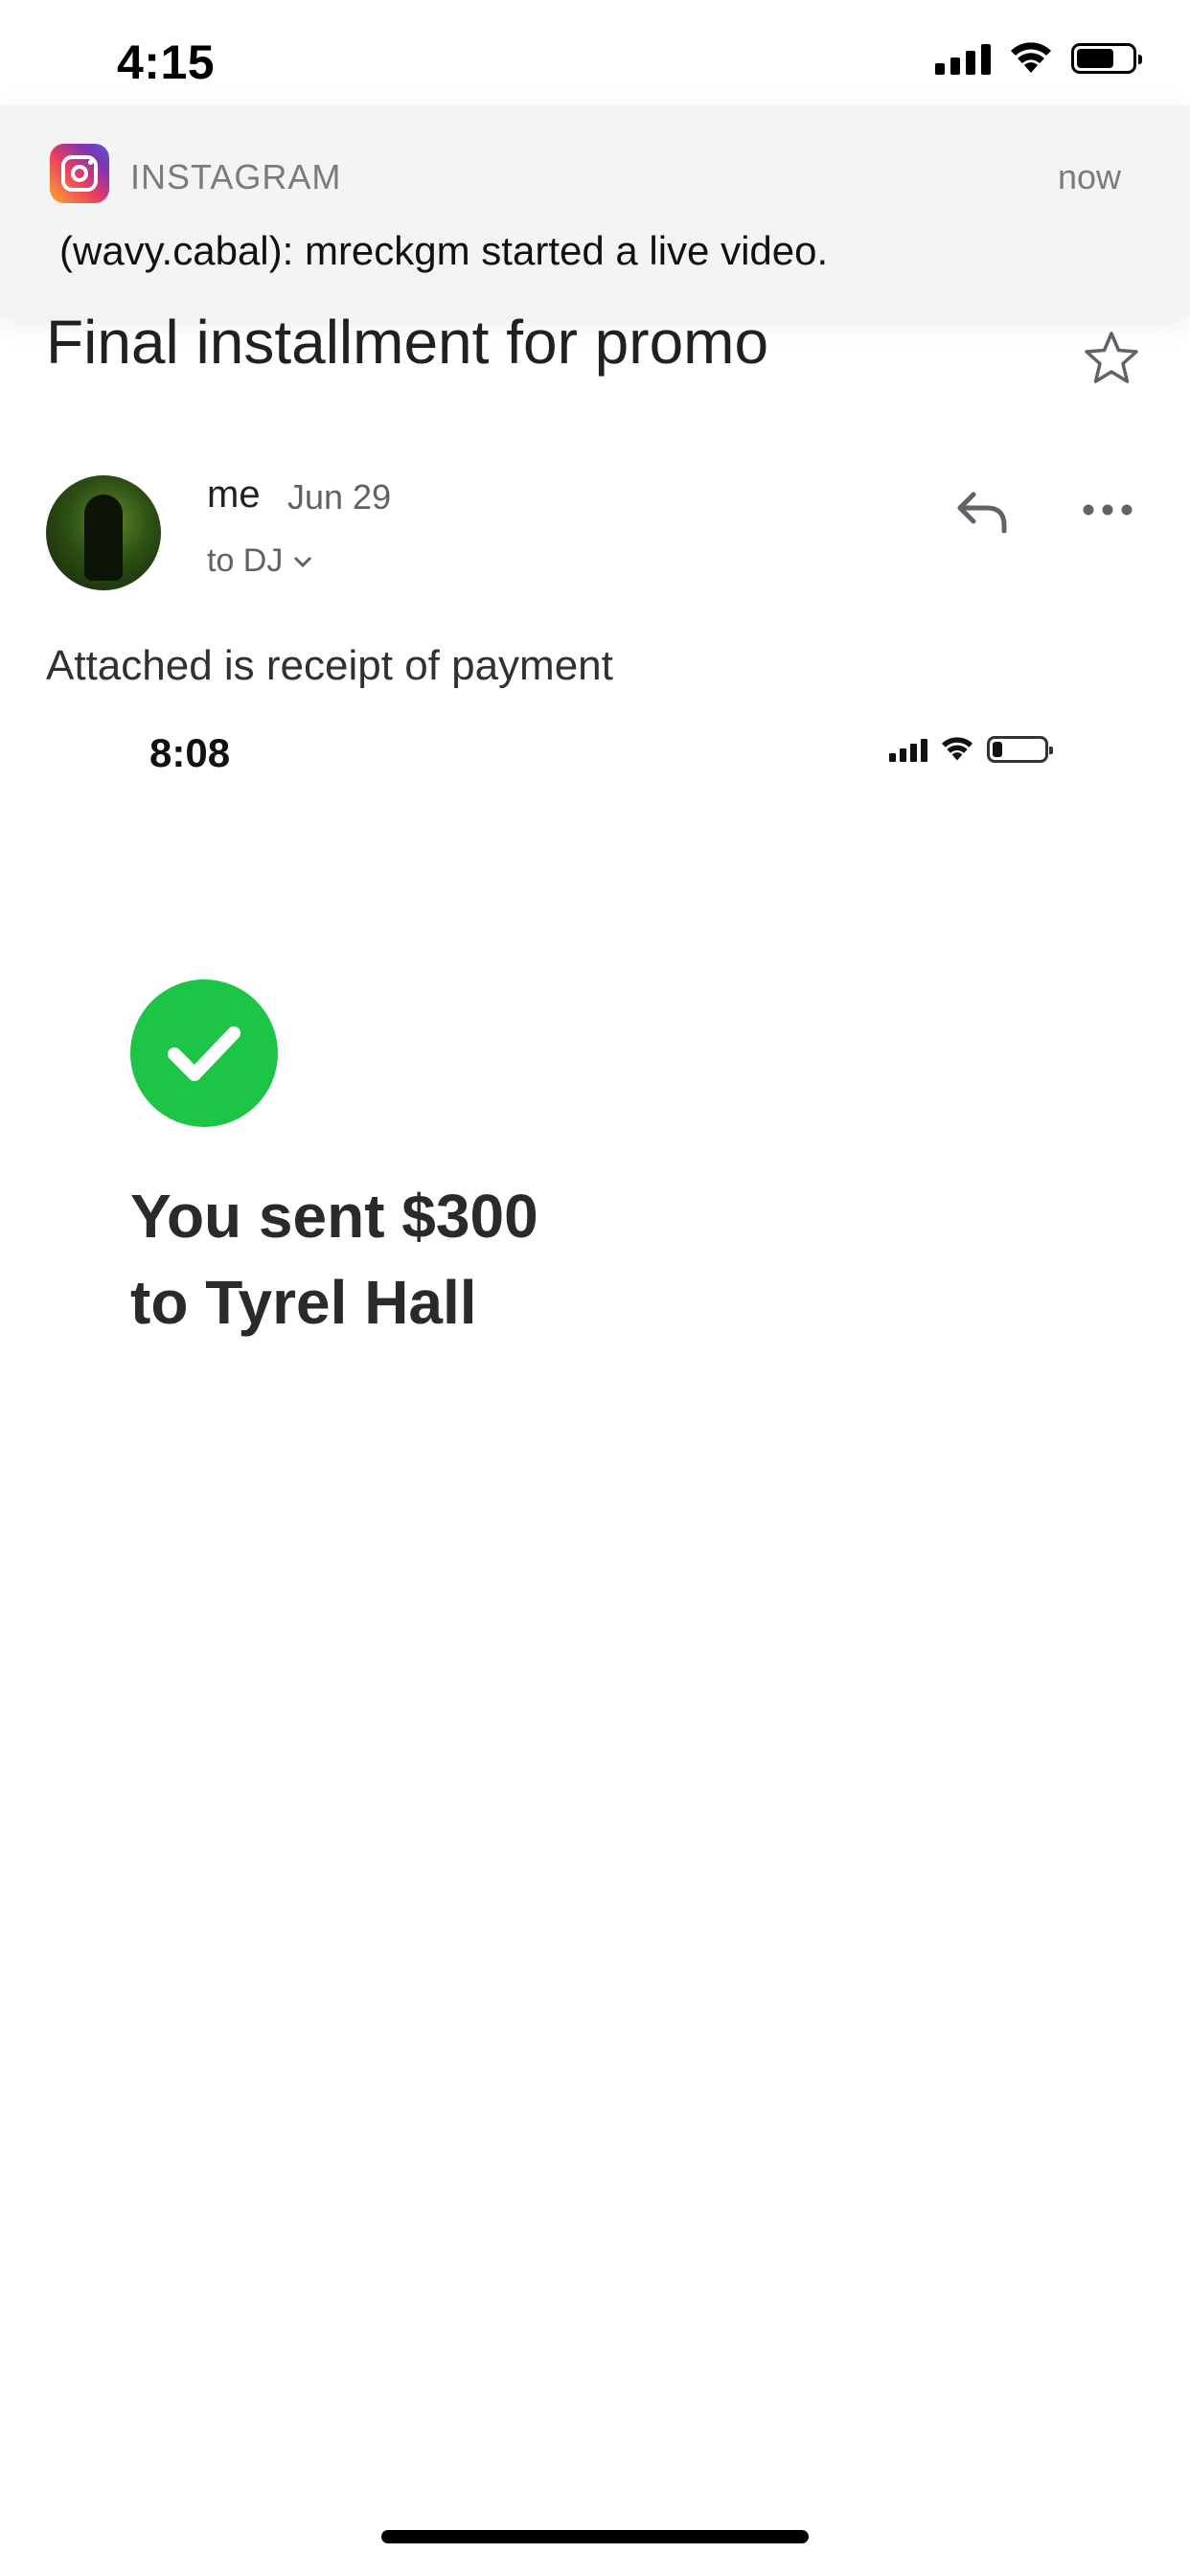  Describe the element at coordinates (408, 342) in the screenshot. I see `email-subject: Final installment for promo` at that location.